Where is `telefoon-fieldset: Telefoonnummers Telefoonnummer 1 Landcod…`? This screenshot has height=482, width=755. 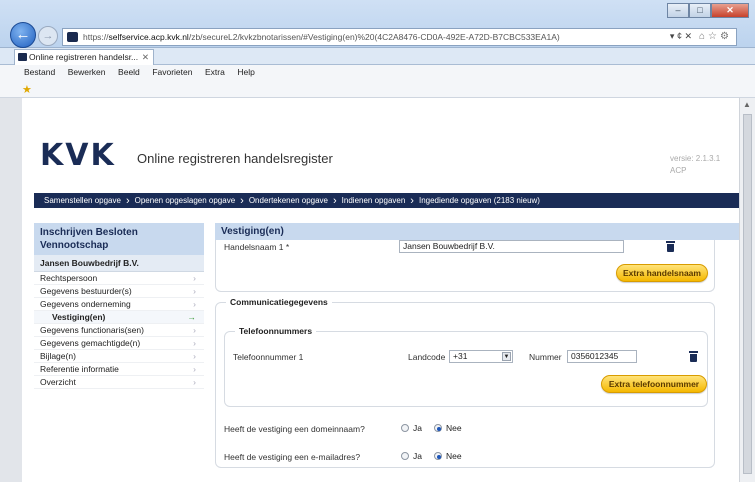 telefoon-fieldset: Telefoonnummers Telefoonnummer 1 Landcod… is located at coordinates (466, 366).